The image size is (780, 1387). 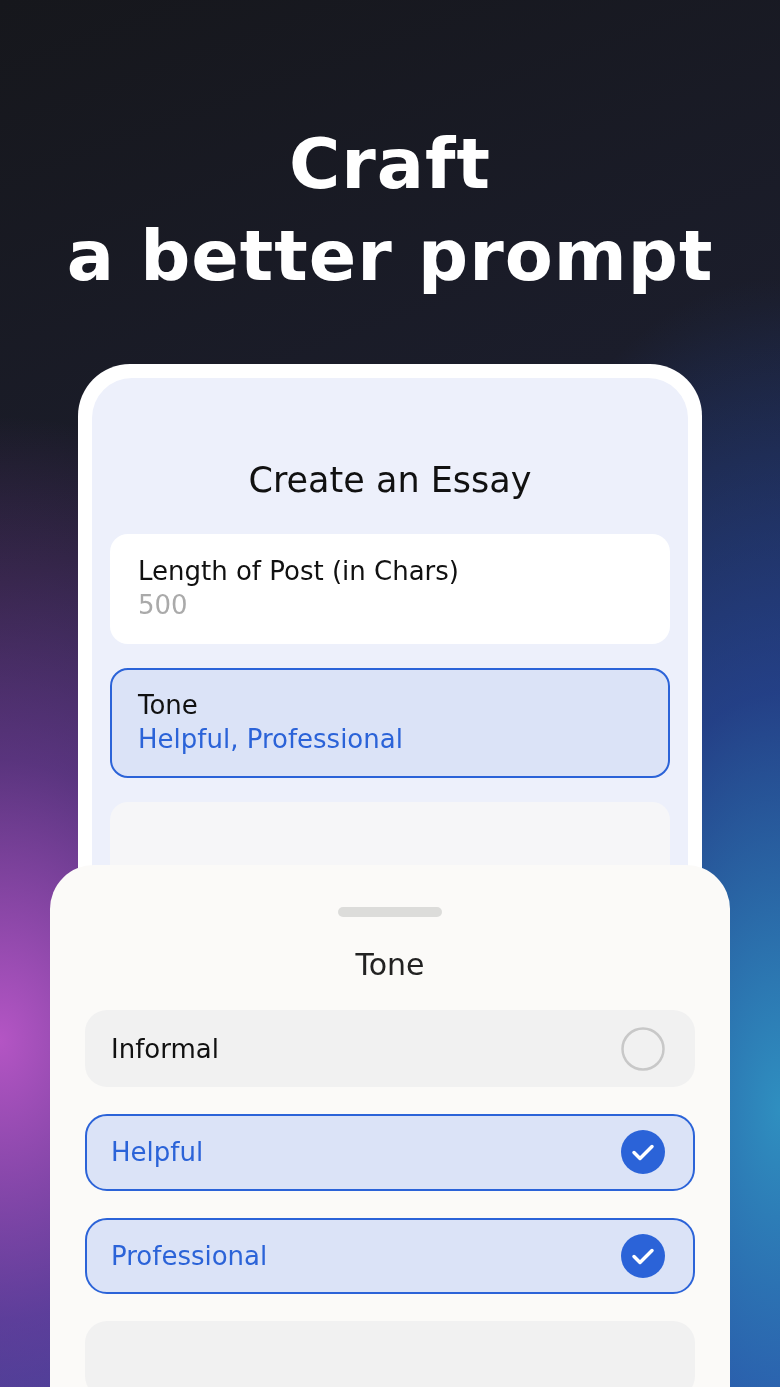 I want to click on screen-title: Create an Essay, so click(x=390, y=480).